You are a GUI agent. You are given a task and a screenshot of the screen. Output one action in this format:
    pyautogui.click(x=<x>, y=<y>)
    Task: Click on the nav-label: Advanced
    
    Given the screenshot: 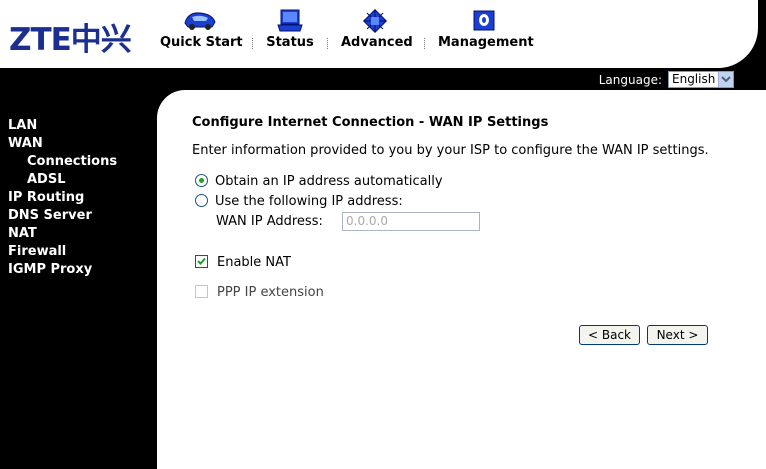 What is the action you would take?
    pyautogui.click(x=377, y=42)
    